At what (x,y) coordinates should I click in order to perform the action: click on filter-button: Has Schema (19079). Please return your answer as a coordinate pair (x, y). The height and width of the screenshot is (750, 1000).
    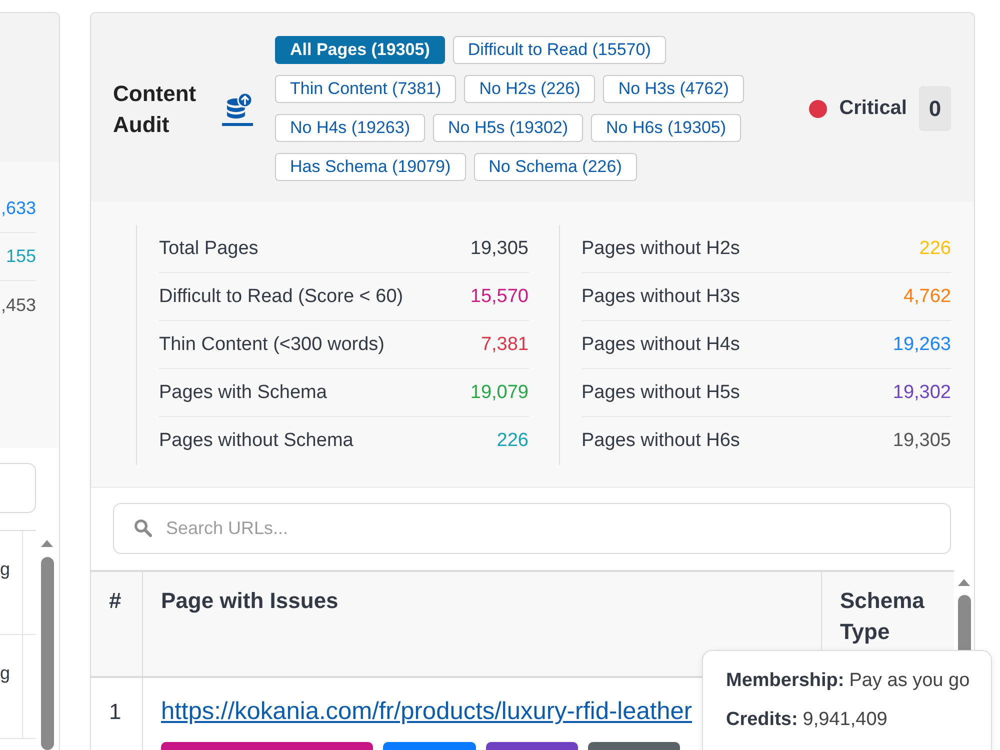
    Looking at the image, I should click on (370, 167).